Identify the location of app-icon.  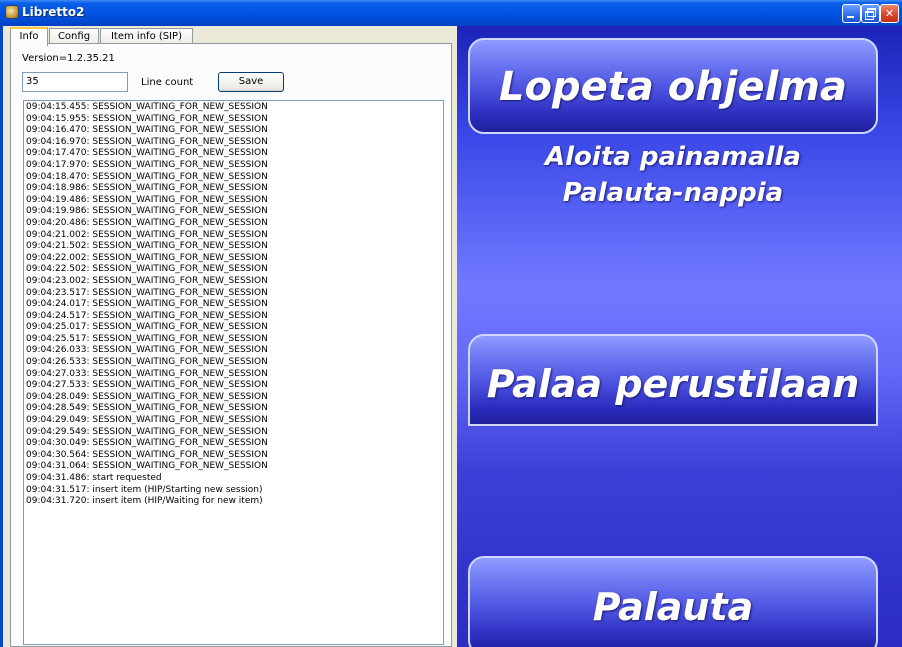
(12, 12).